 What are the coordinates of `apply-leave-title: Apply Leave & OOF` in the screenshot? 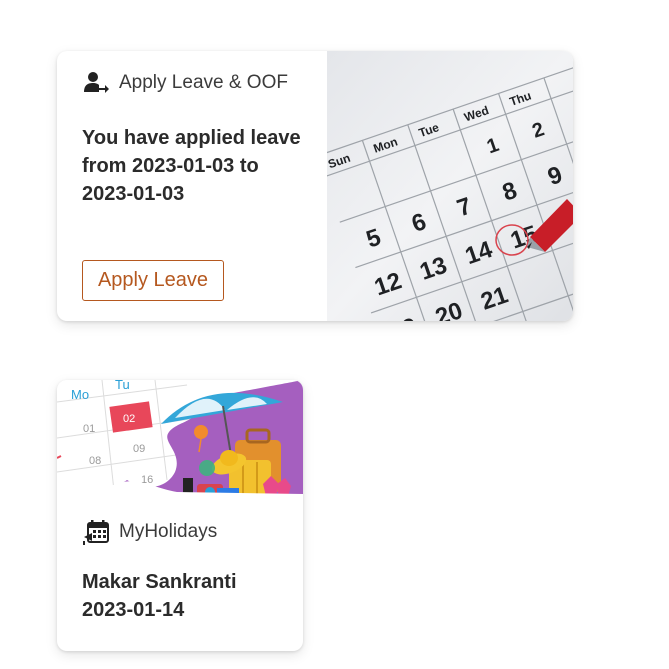 It's located at (203, 82).